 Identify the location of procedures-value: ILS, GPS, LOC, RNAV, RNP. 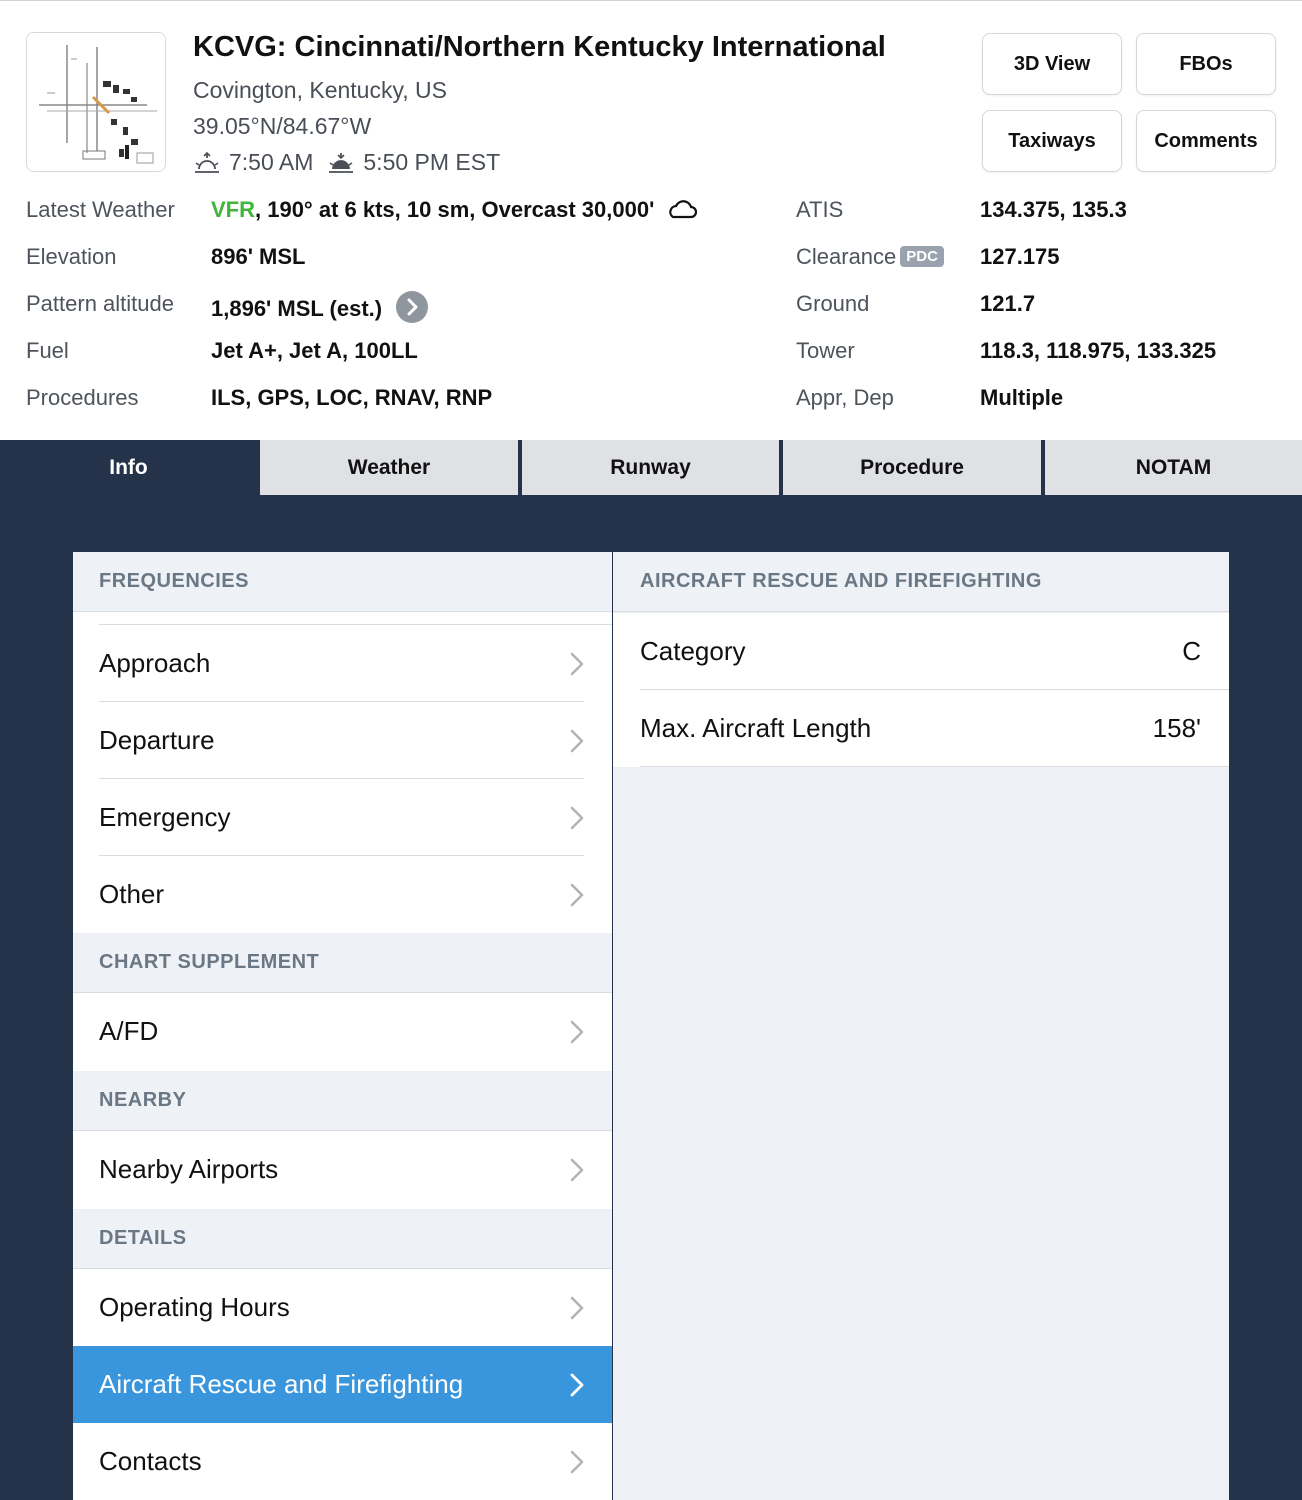
(352, 397).